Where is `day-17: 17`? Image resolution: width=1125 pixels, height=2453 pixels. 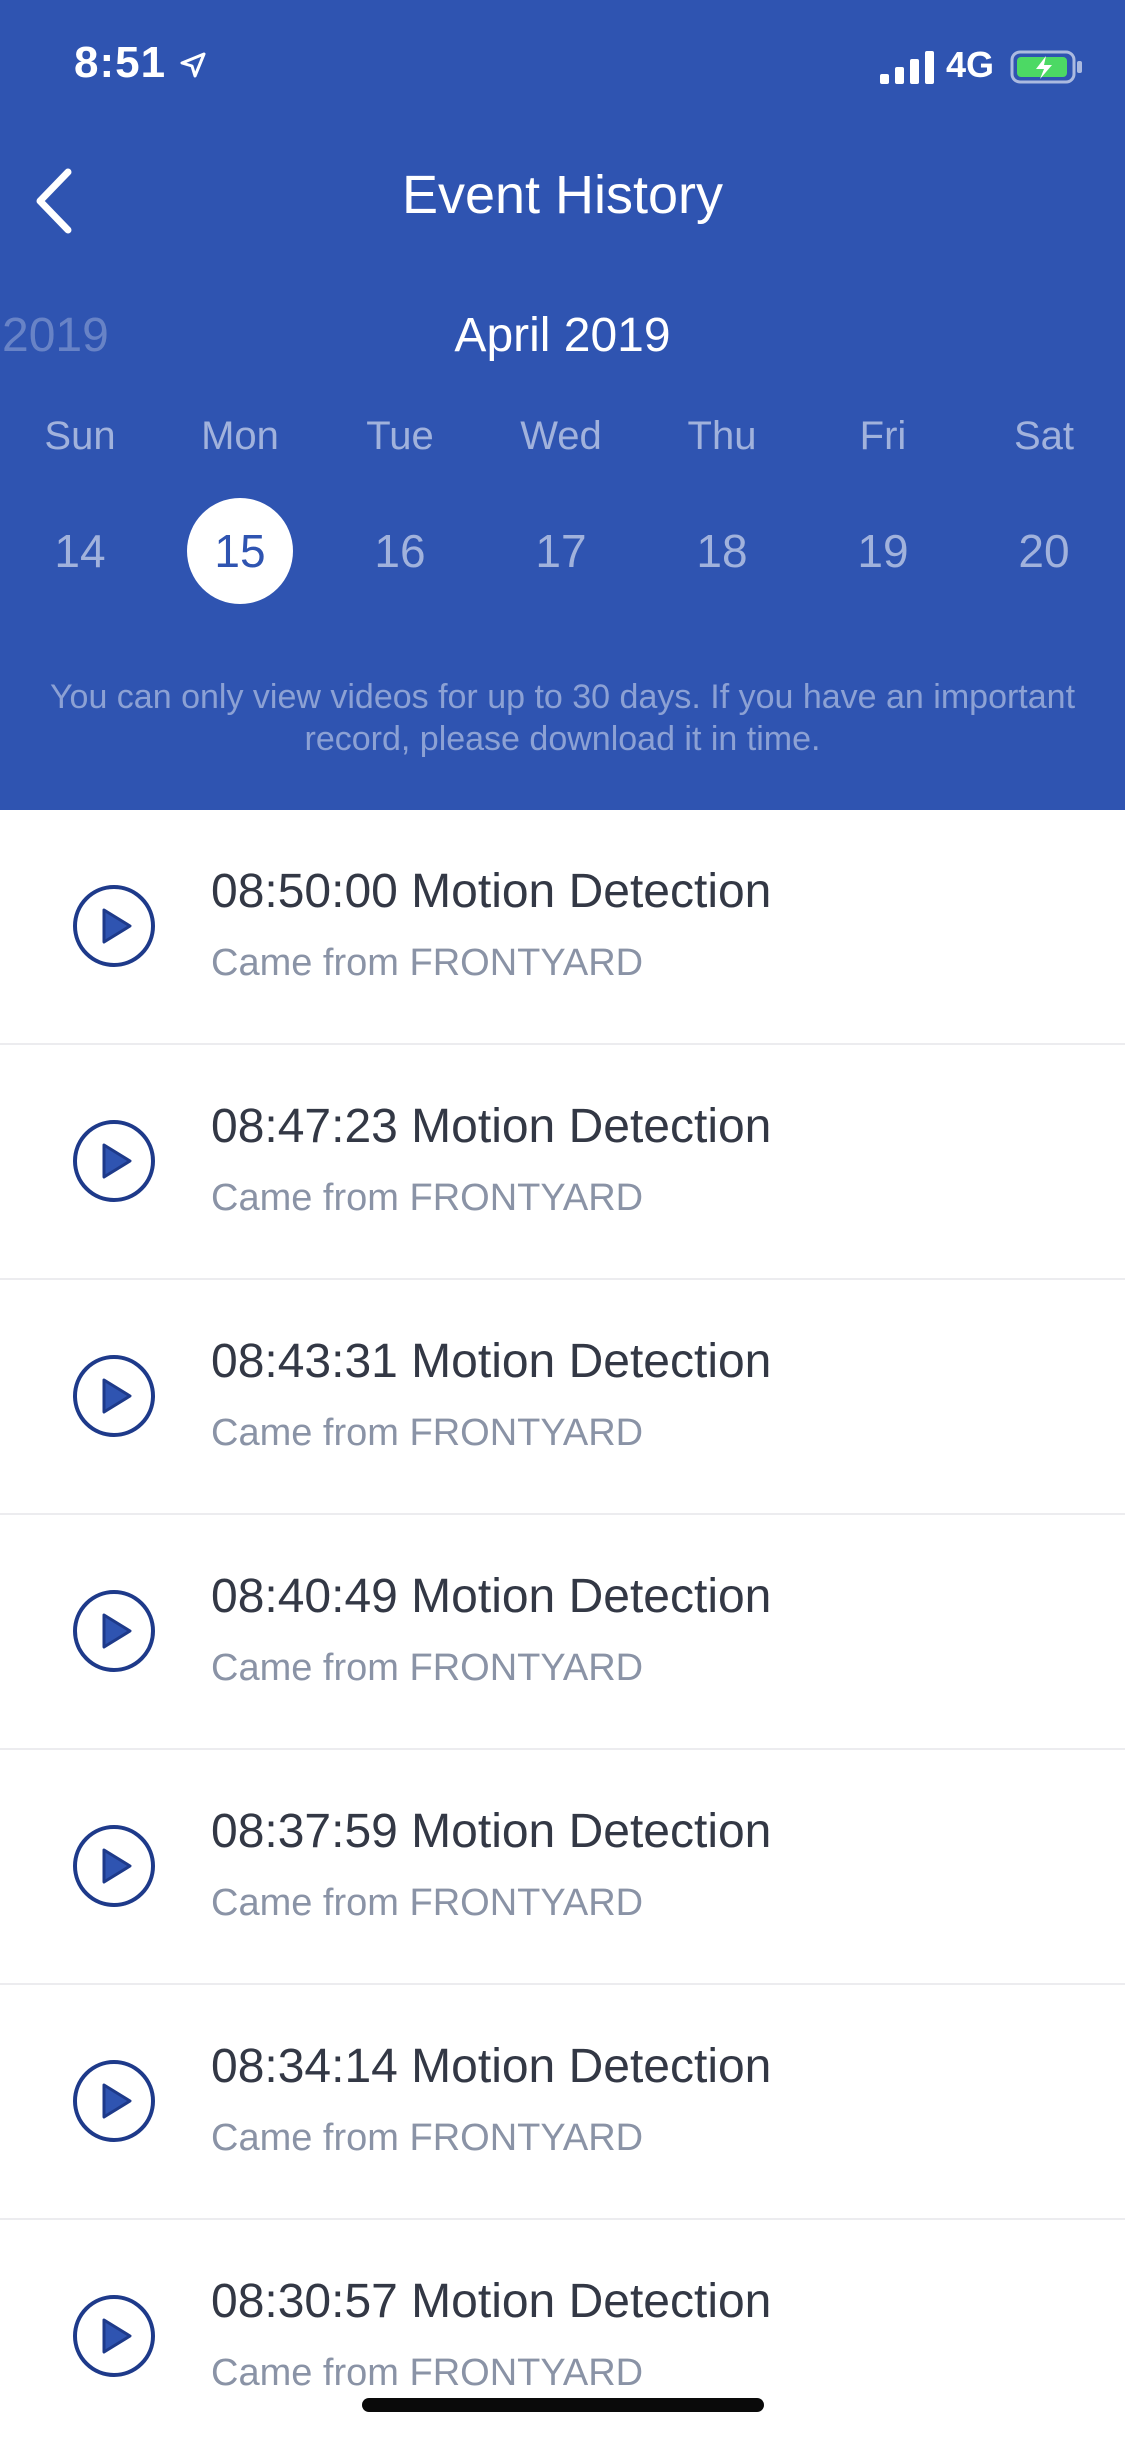
day-17: 17 is located at coordinates (561, 551).